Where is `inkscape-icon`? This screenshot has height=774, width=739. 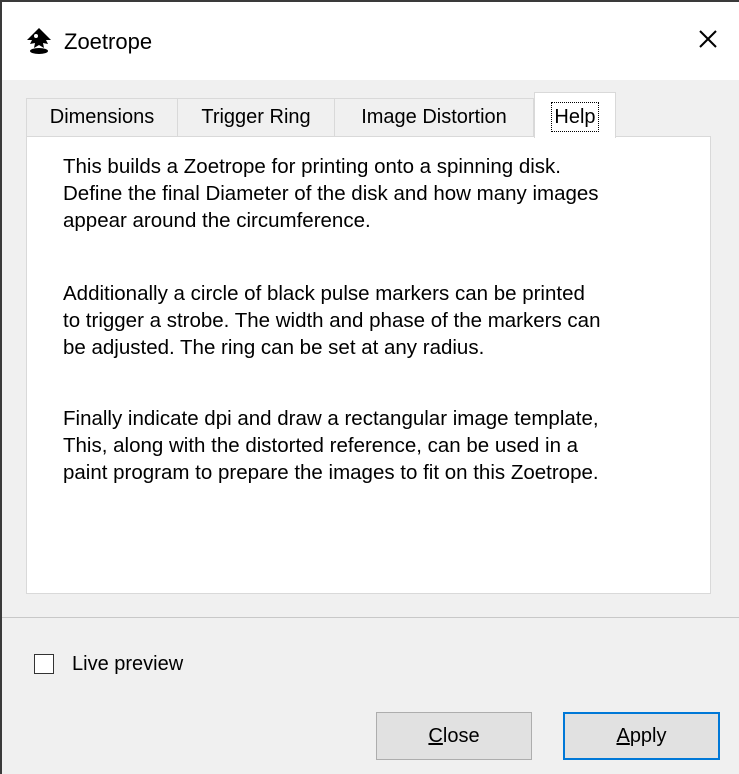
inkscape-icon is located at coordinates (39, 41).